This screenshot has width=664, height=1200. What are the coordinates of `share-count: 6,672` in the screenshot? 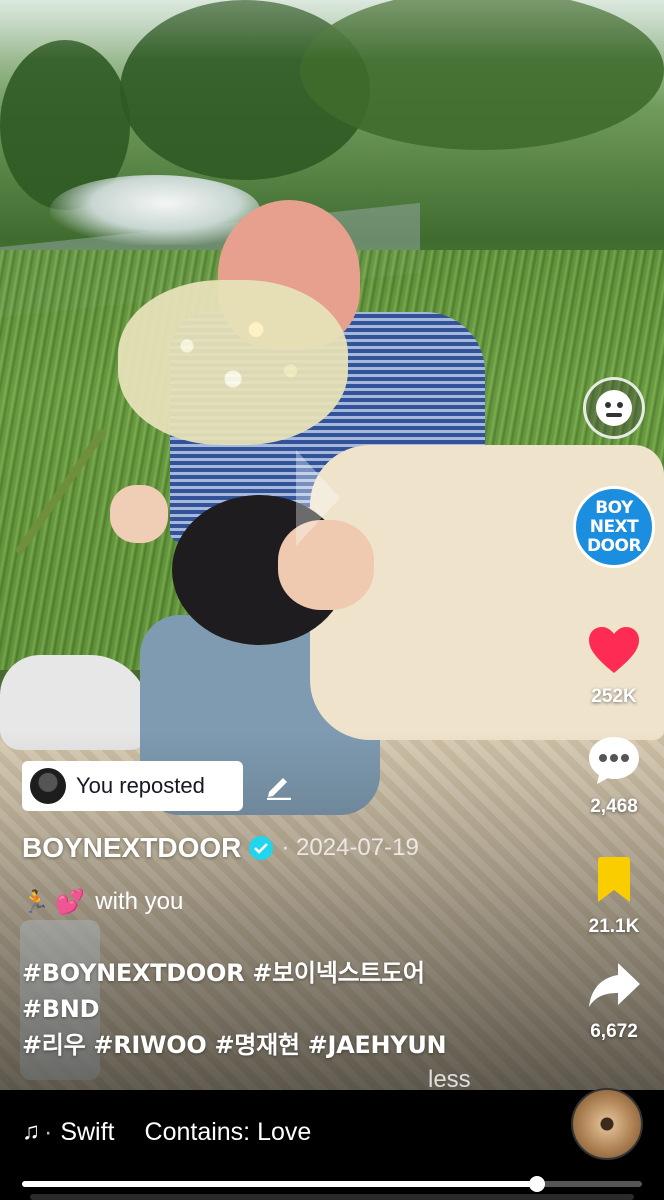 It's located at (614, 1031).